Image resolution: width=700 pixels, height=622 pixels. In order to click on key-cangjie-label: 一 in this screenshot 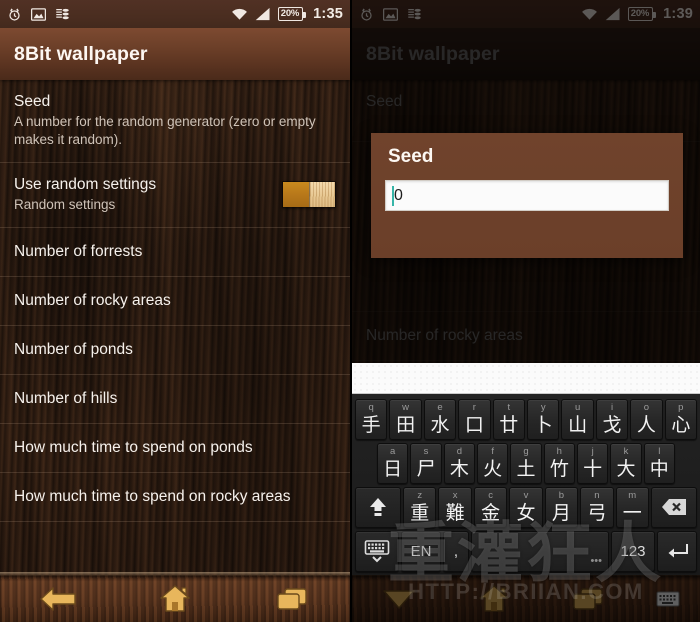, I will do `click(632, 513)`.